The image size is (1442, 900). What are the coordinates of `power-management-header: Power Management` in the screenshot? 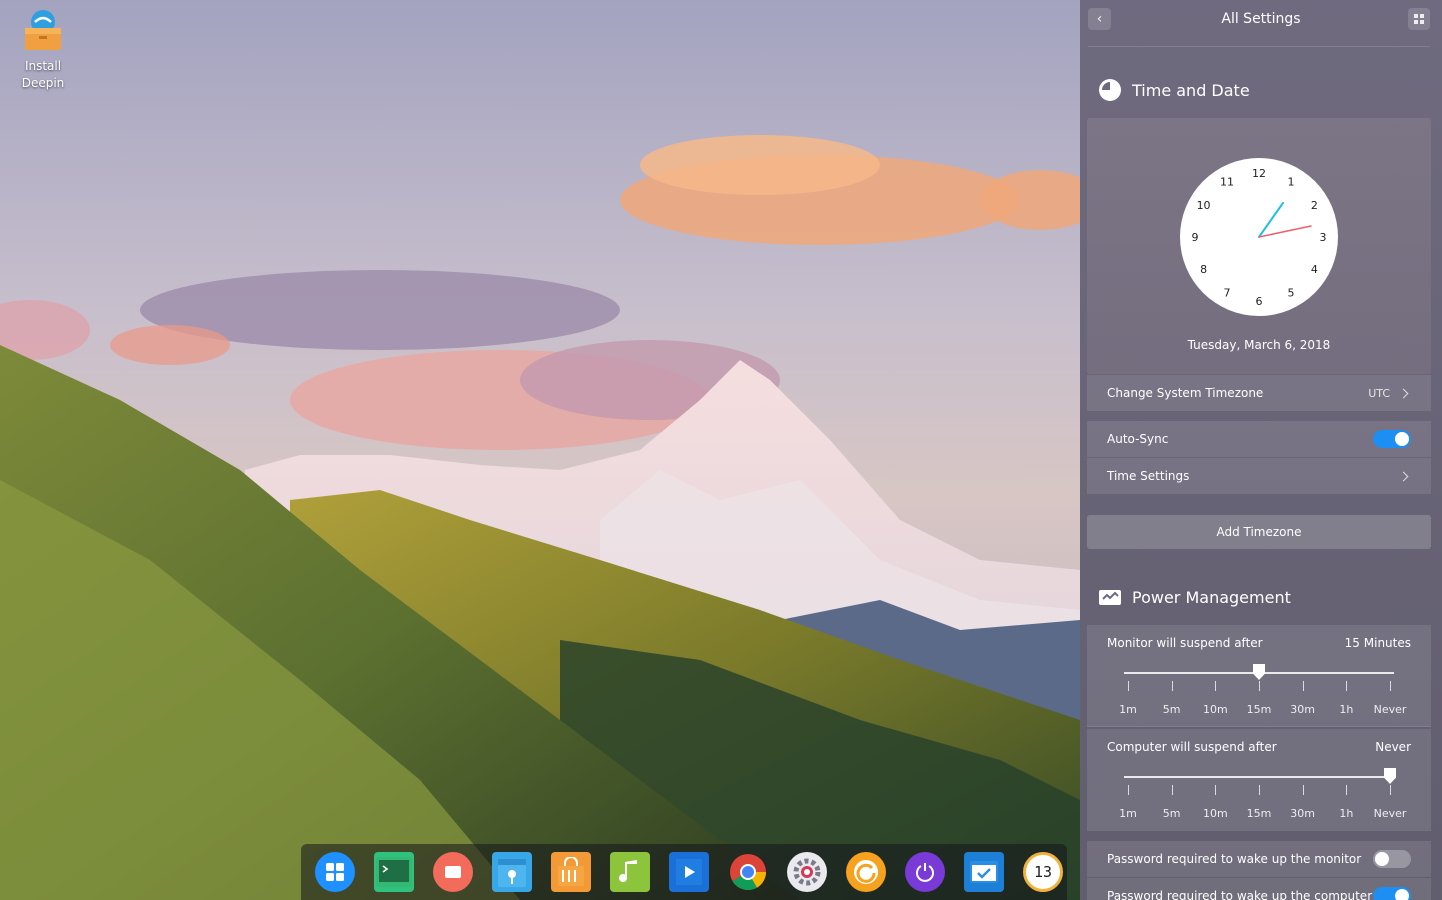 It's located at (1194, 597).